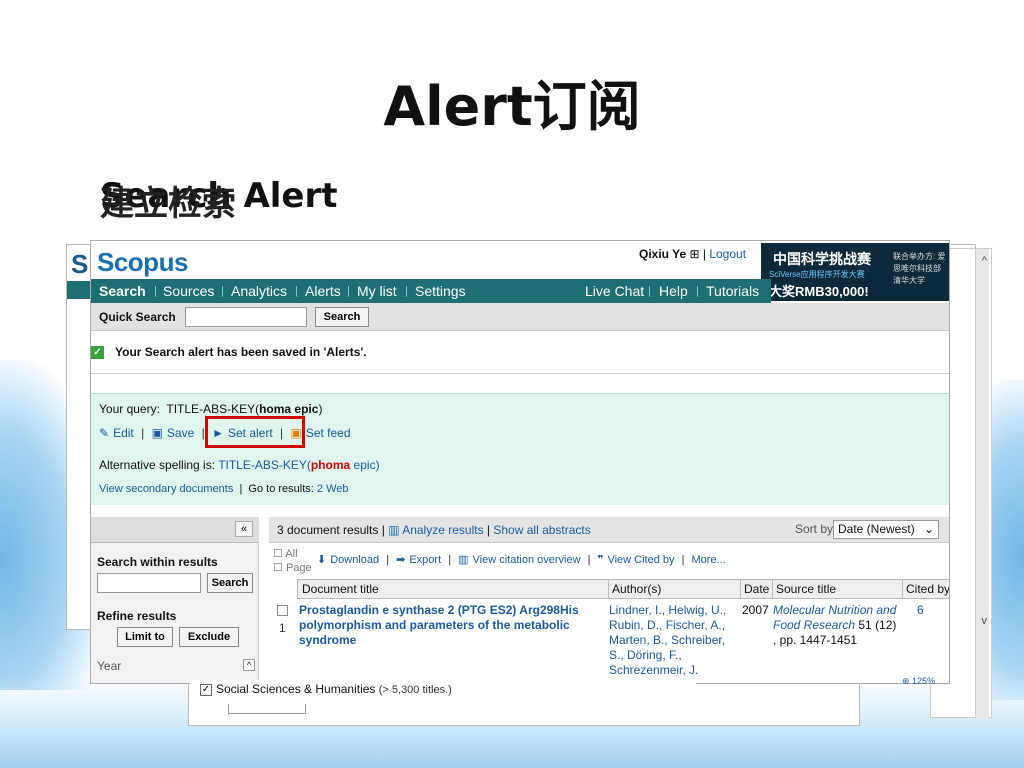  Describe the element at coordinates (206, 690) in the screenshot. I see `subject-checkbox: ✓` at that location.